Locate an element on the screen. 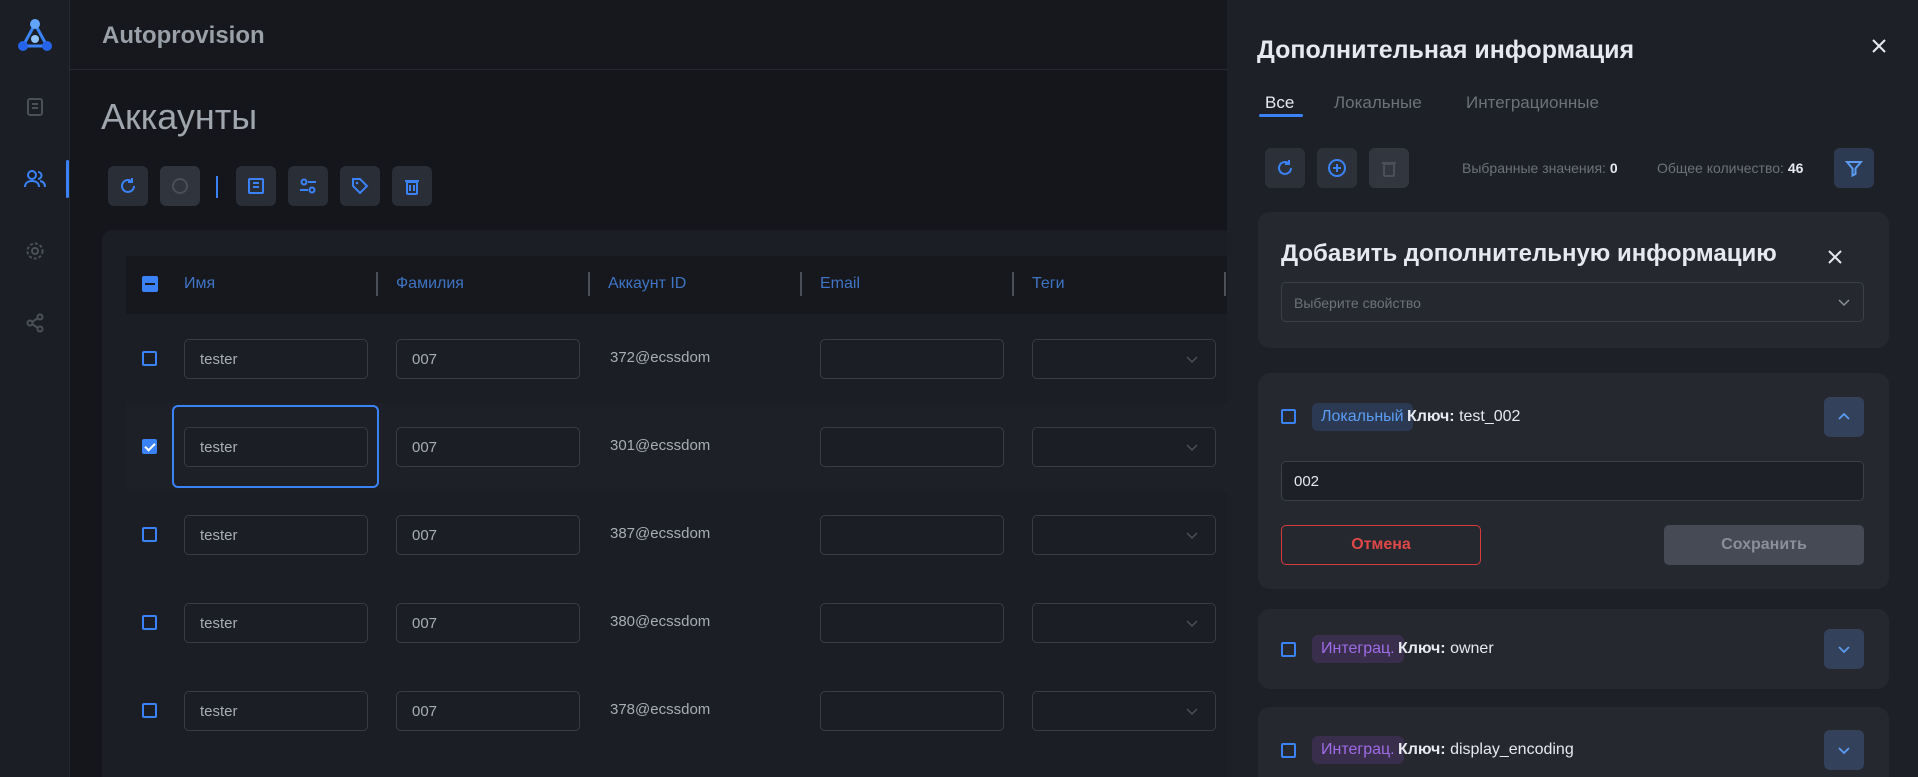 The width and height of the screenshot is (1918, 777). column-header-last-name: Фамилия is located at coordinates (430, 284).